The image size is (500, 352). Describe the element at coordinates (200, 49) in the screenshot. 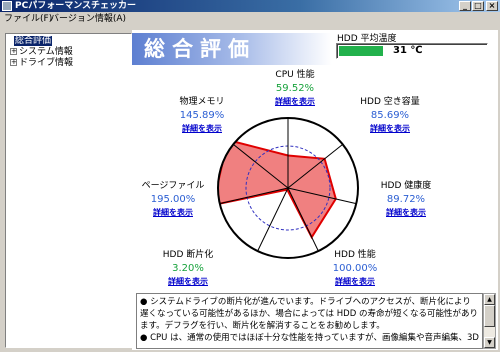

I see `page-title: 総合評価` at that location.